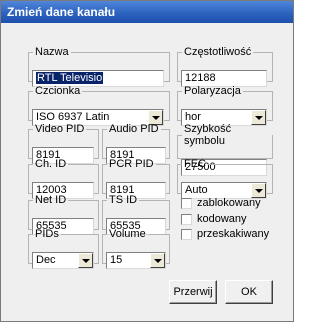 This screenshot has height=322, width=320. Describe the element at coordinates (222, 219) in the screenshot. I see `kodowany-label: kodowany` at that location.